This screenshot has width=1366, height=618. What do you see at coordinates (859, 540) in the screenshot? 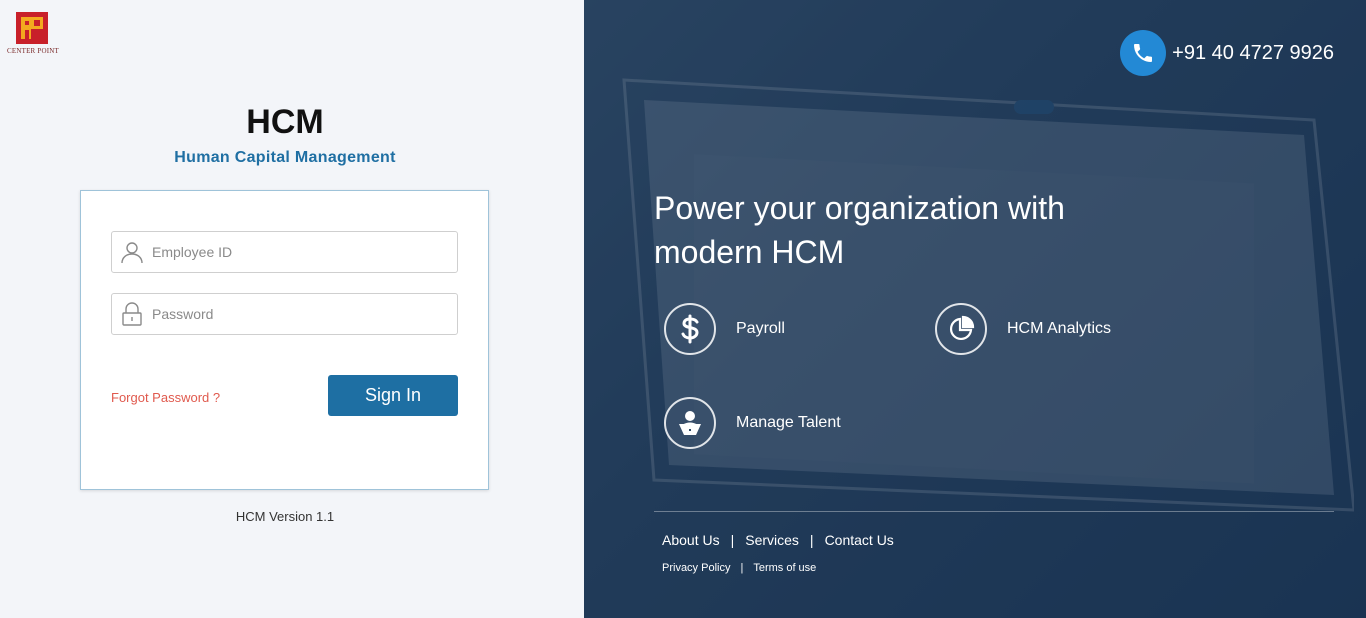
I see `contact-us-link: Contact Us` at bounding box center [859, 540].